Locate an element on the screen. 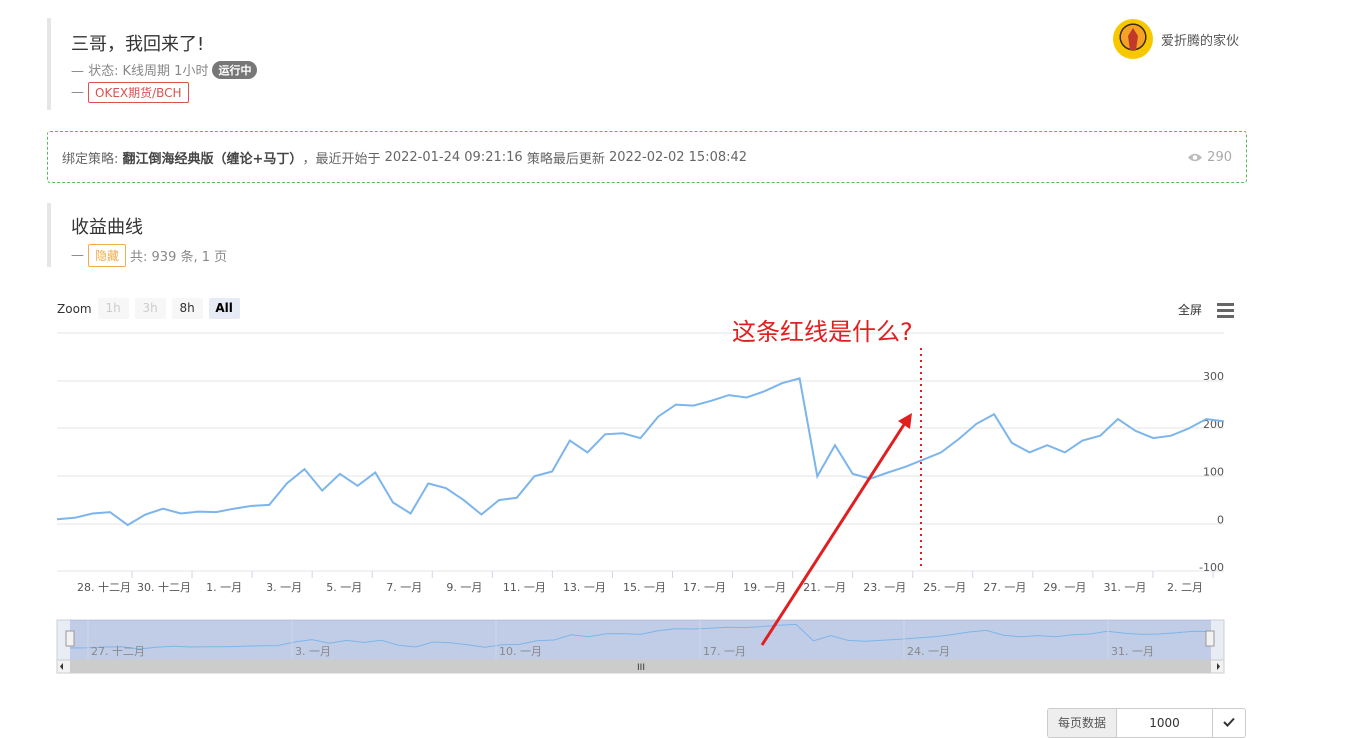 This screenshot has height=738, width=1366. navigator-left-handle is located at coordinates (70, 638).